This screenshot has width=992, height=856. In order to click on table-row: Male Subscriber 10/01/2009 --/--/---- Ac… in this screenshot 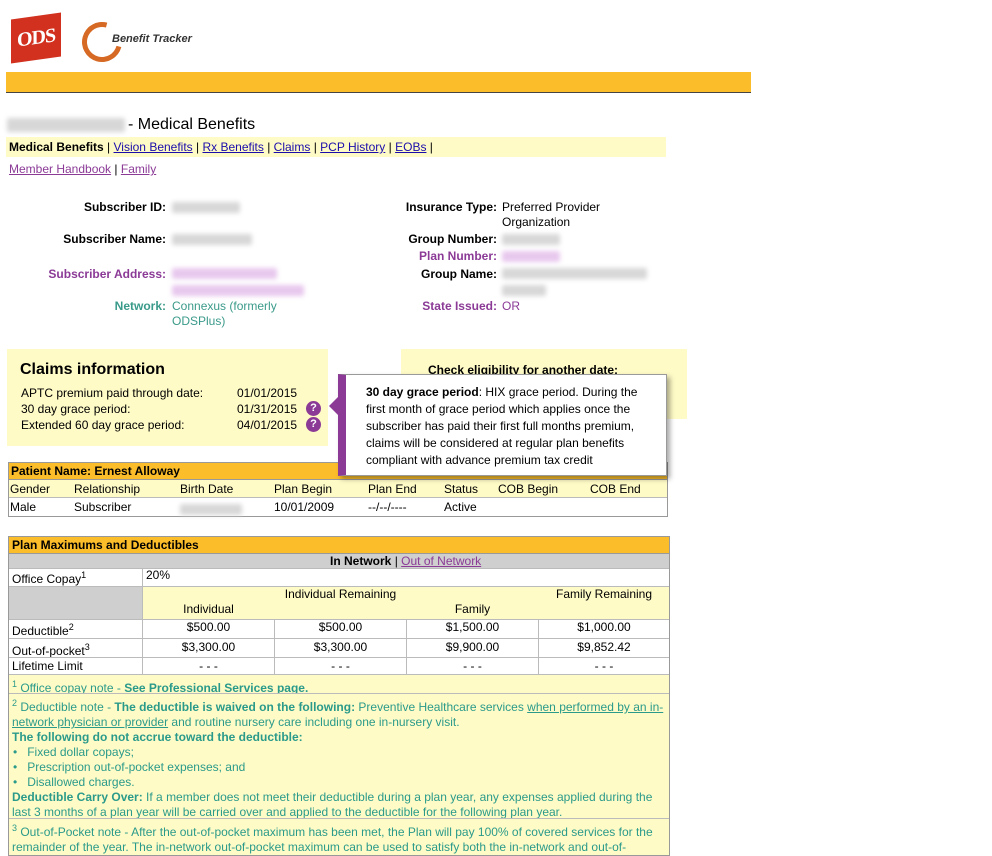, I will do `click(338, 507)`.